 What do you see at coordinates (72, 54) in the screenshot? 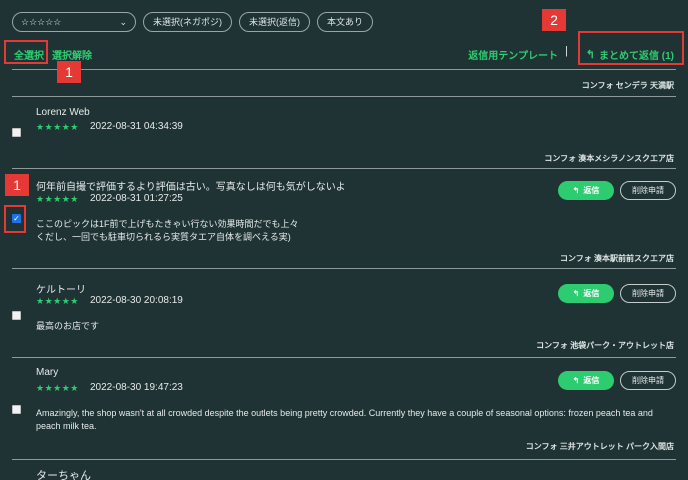
I see `deselect-link: 選択解除` at bounding box center [72, 54].